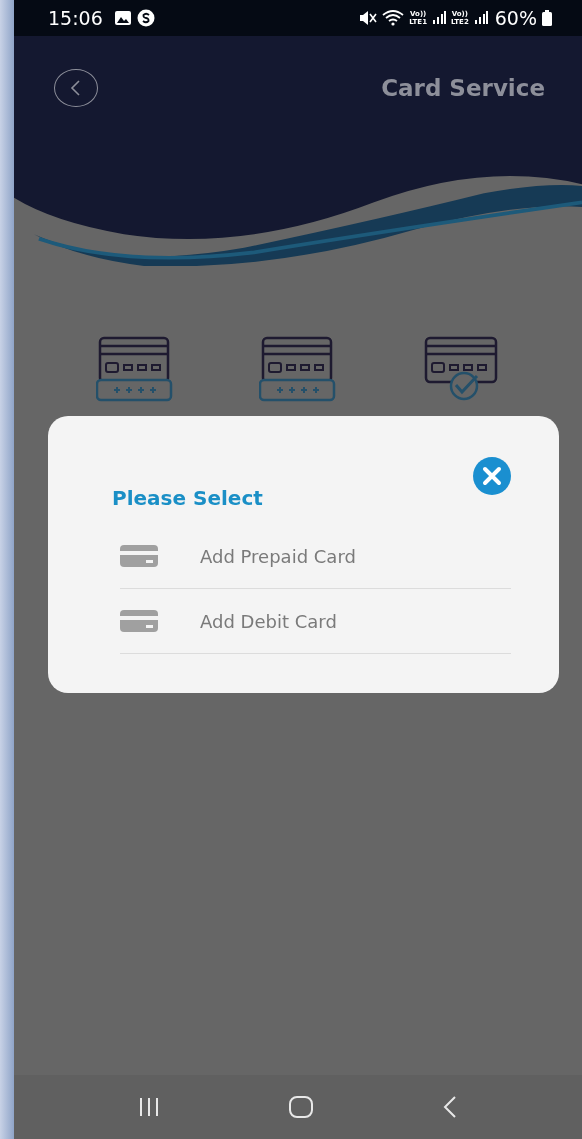 The width and height of the screenshot is (582, 1139). I want to click on wifi-icon, so click(393, 18).